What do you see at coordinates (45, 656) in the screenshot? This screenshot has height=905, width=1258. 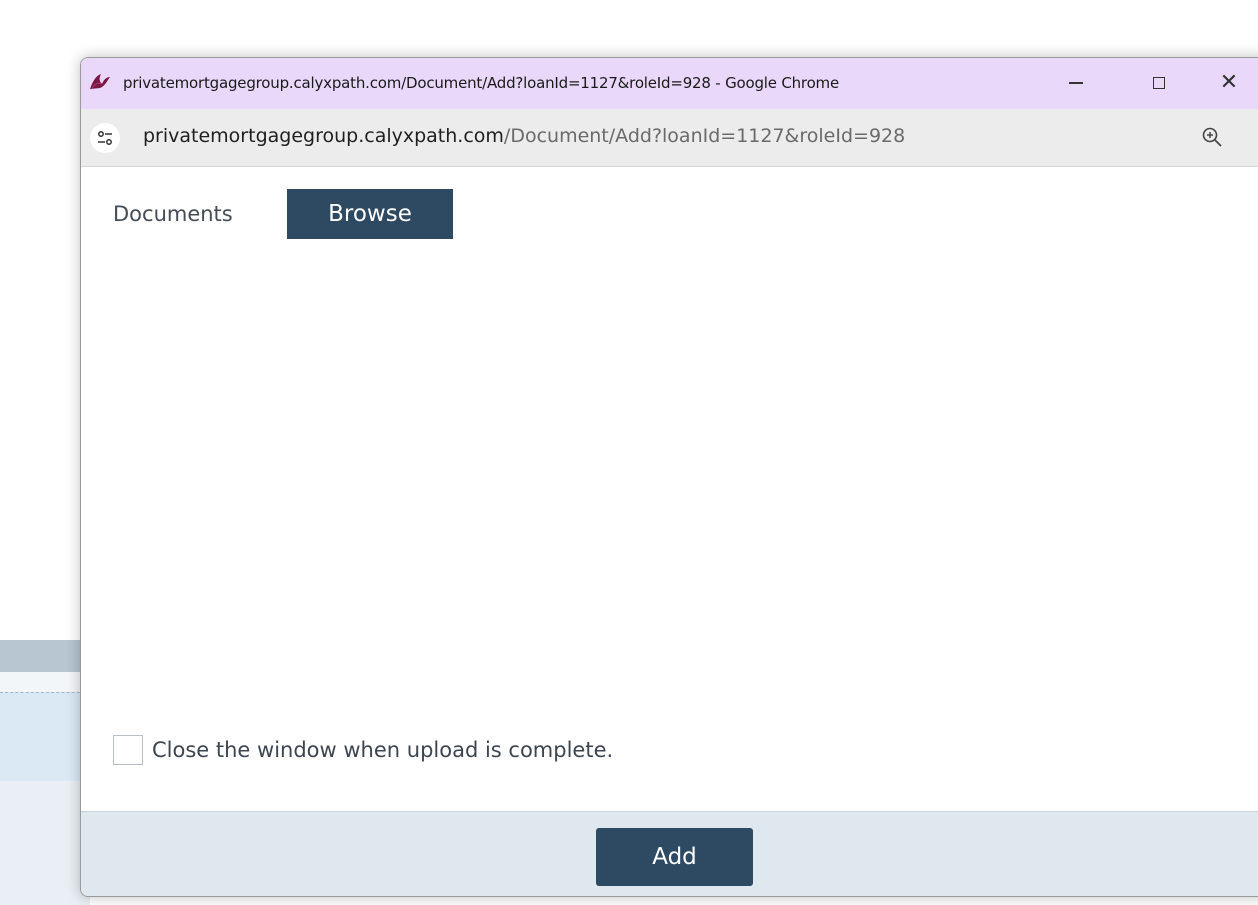 I see `background-header-band` at bounding box center [45, 656].